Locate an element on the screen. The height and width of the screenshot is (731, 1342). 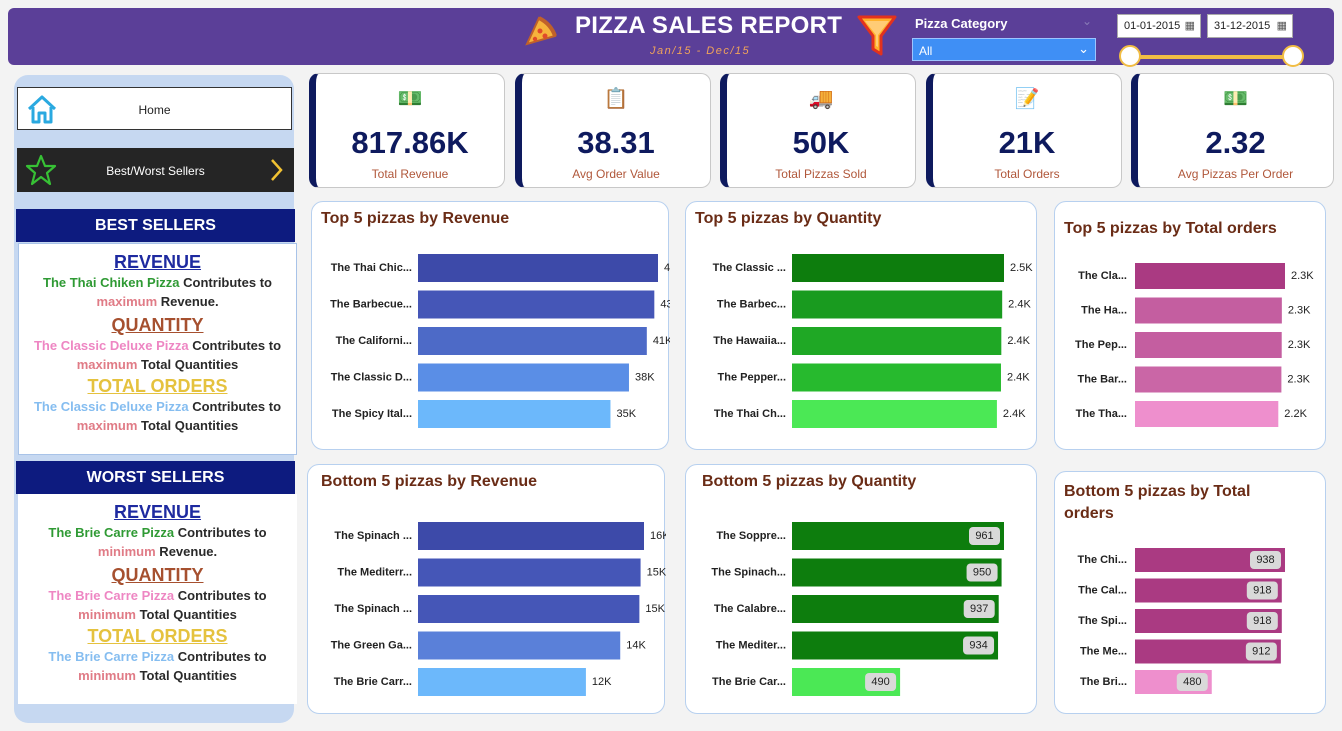
data-label: 2.3K is located at coordinates (1302, 276).